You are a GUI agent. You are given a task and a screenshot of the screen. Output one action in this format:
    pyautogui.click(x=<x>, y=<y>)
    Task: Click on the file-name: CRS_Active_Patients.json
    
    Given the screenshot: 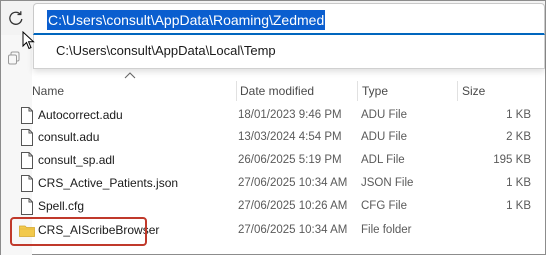 What is the action you would take?
    pyautogui.click(x=108, y=183)
    